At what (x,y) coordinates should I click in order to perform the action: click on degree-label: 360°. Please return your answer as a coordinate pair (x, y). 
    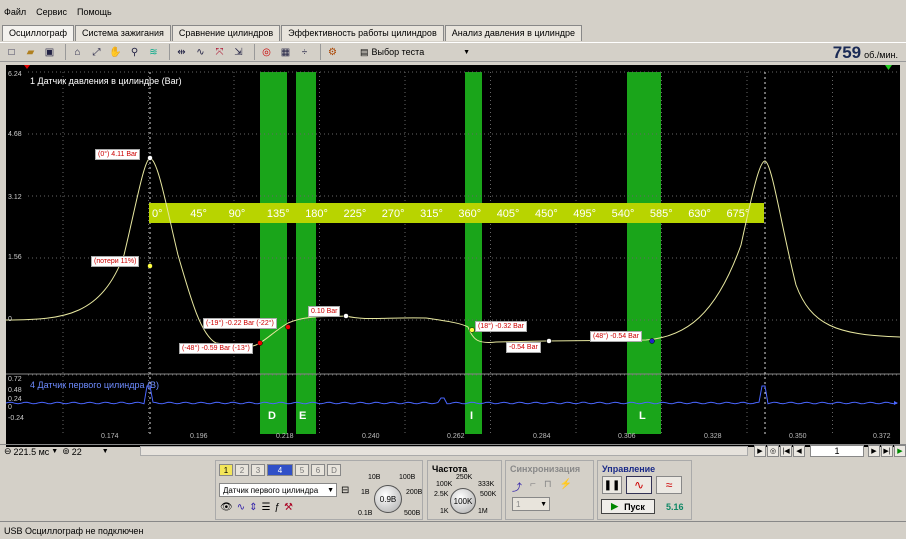
    Looking at the image, I should click on (469, 214).